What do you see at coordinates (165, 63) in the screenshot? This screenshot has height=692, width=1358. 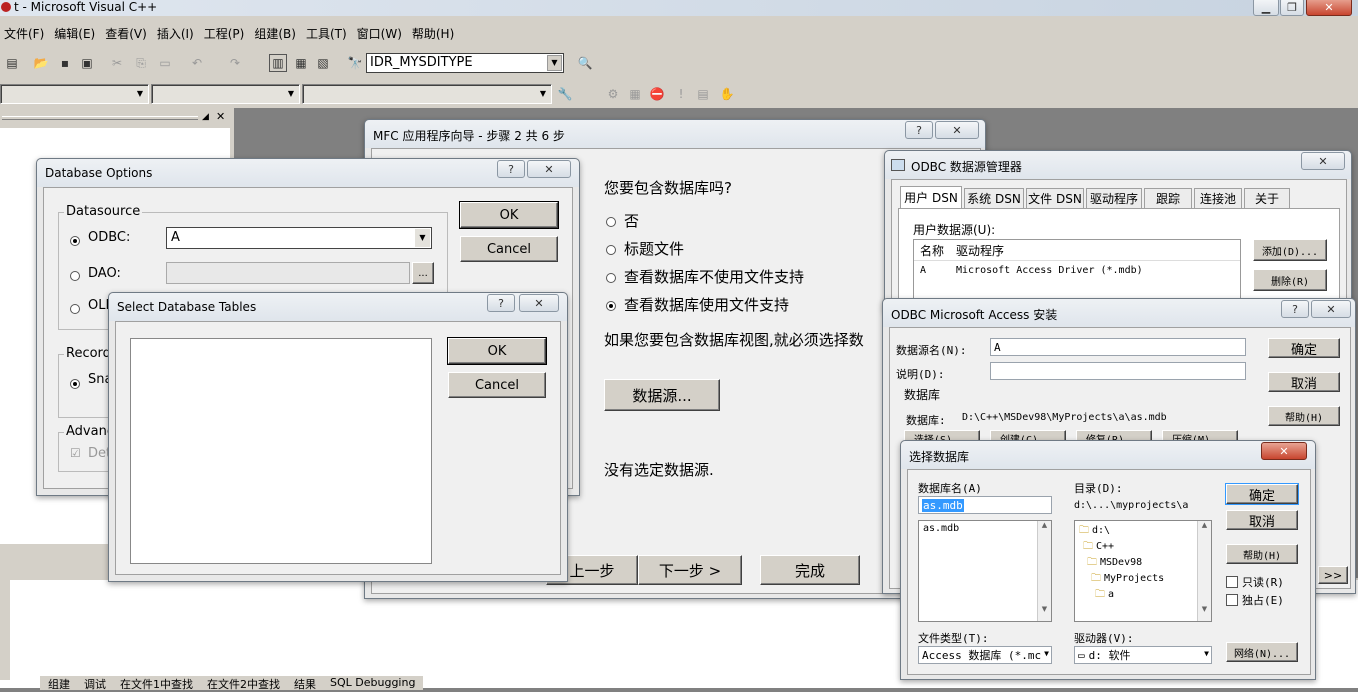 I see `paste-icon: ▭` at bounding box center [165, 63].